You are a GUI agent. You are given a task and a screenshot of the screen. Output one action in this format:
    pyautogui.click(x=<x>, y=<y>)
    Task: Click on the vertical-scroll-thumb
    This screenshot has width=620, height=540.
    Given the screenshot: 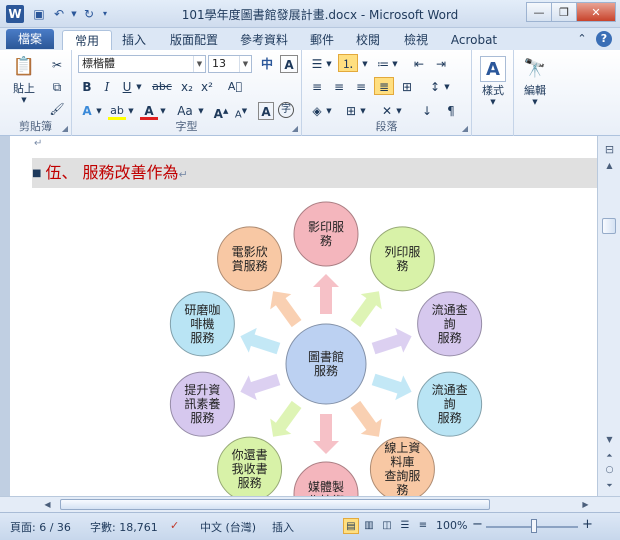 What is the action you would take?
    pyautogui.click(x=609, y=226)
    